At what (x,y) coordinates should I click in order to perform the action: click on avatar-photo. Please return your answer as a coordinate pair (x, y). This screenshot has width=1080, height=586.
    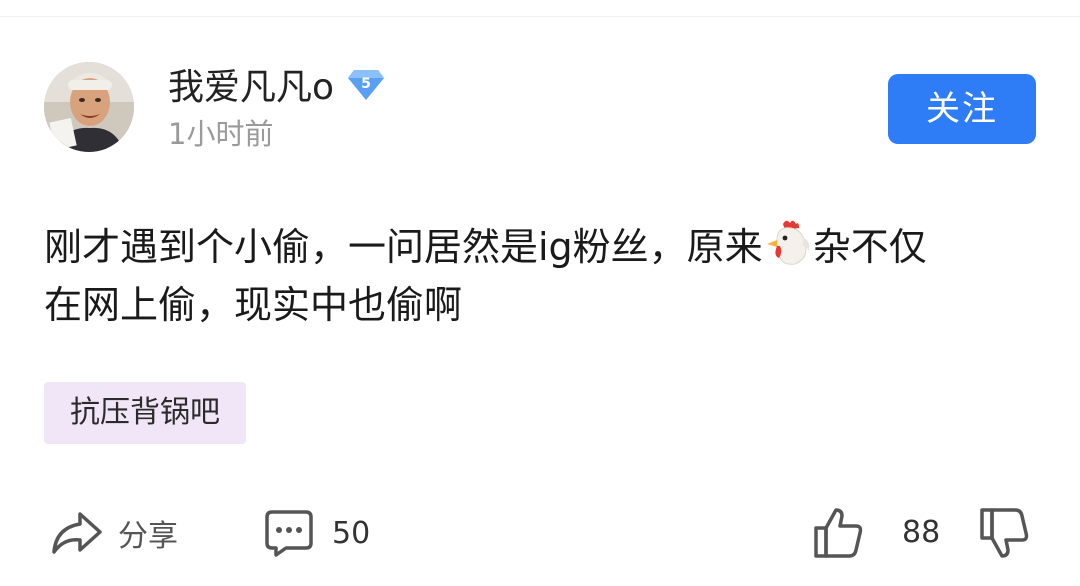
    Looking at the image, I should click on (89, 107).